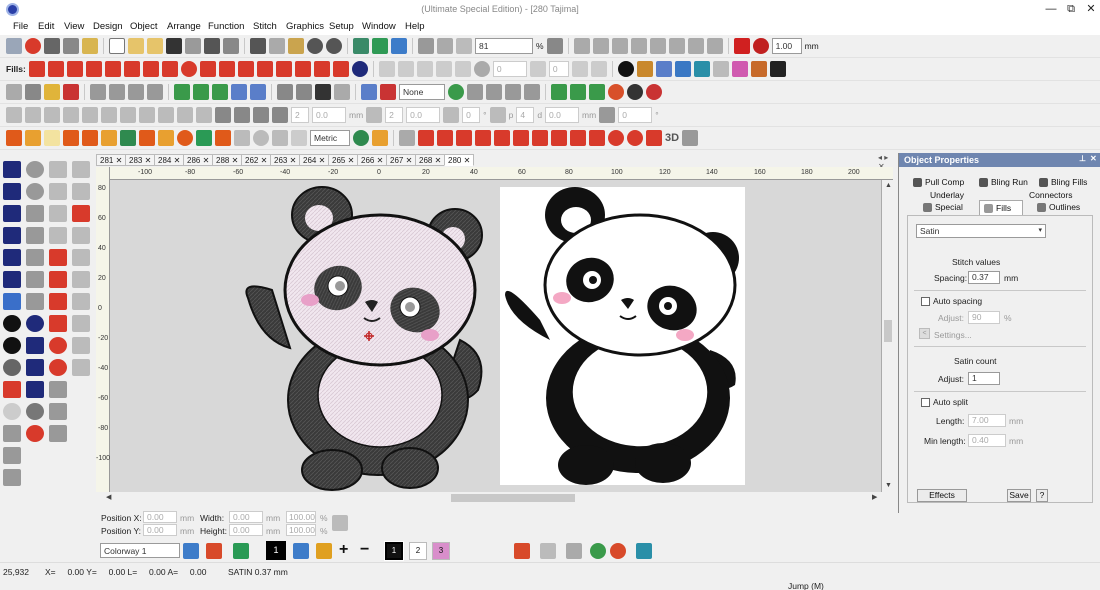  I want to click on restore-button: ⧉, so click(1071, 9).